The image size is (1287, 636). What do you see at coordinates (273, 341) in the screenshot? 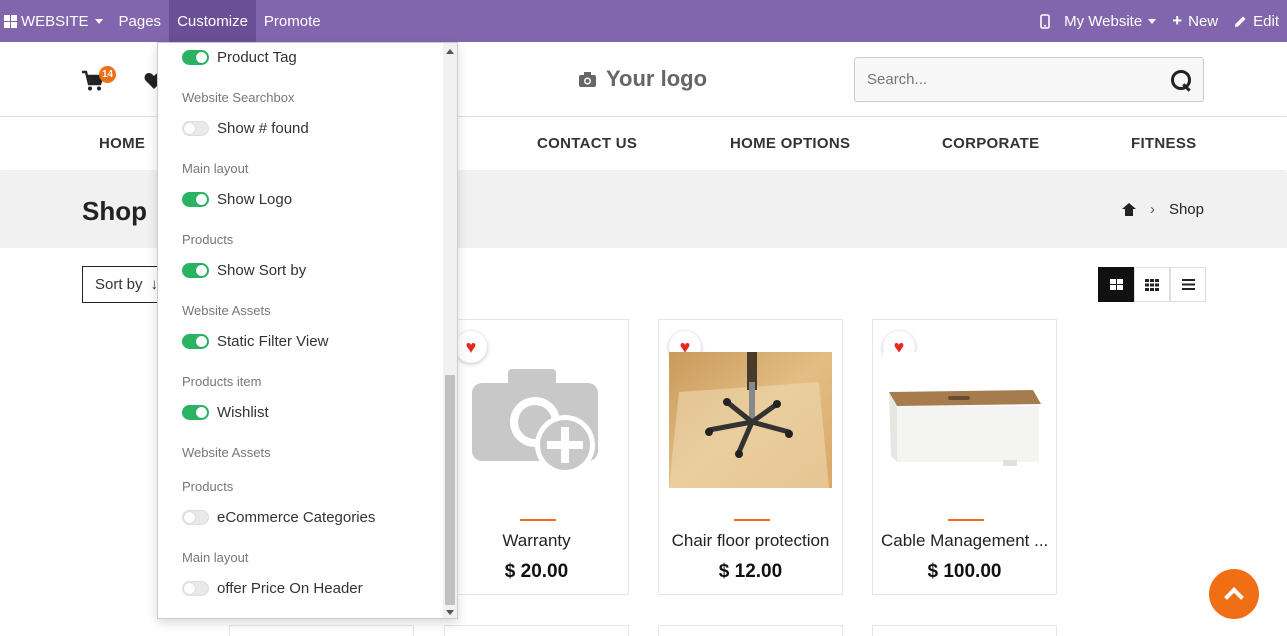
I see `option-label: Static Filter View` at bounding box center [273, 341].